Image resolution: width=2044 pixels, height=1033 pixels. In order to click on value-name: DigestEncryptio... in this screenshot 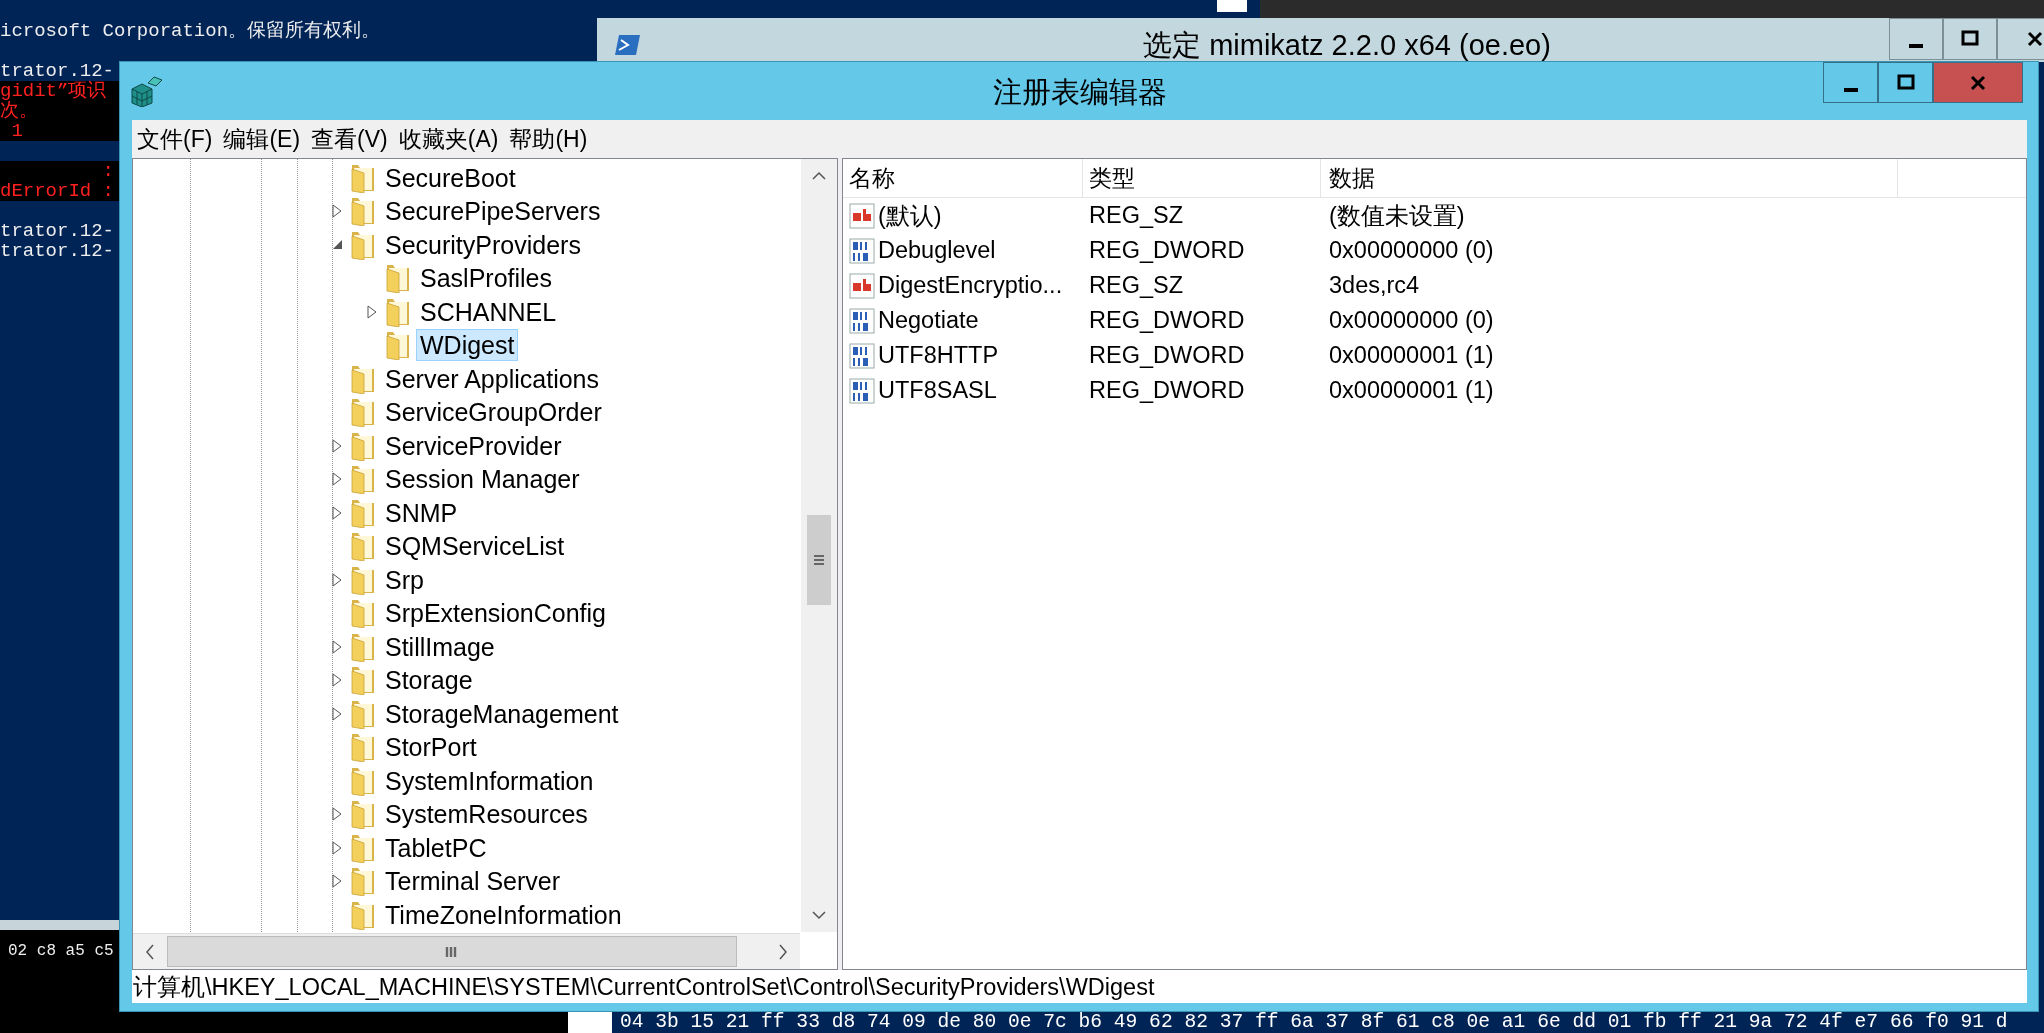, I will do `click(970, 285)`.